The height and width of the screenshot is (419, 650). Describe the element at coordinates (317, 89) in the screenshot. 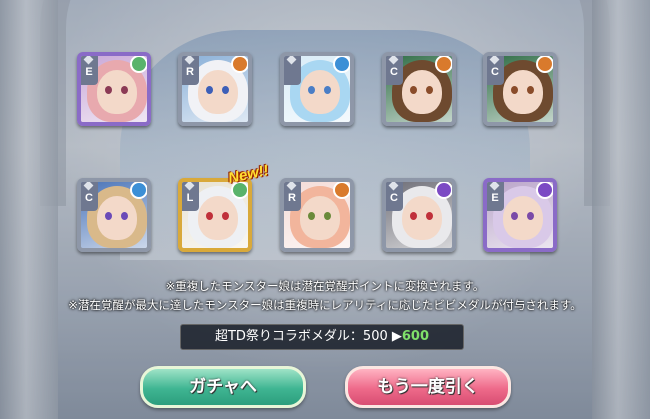

I see `character-card` at that location.